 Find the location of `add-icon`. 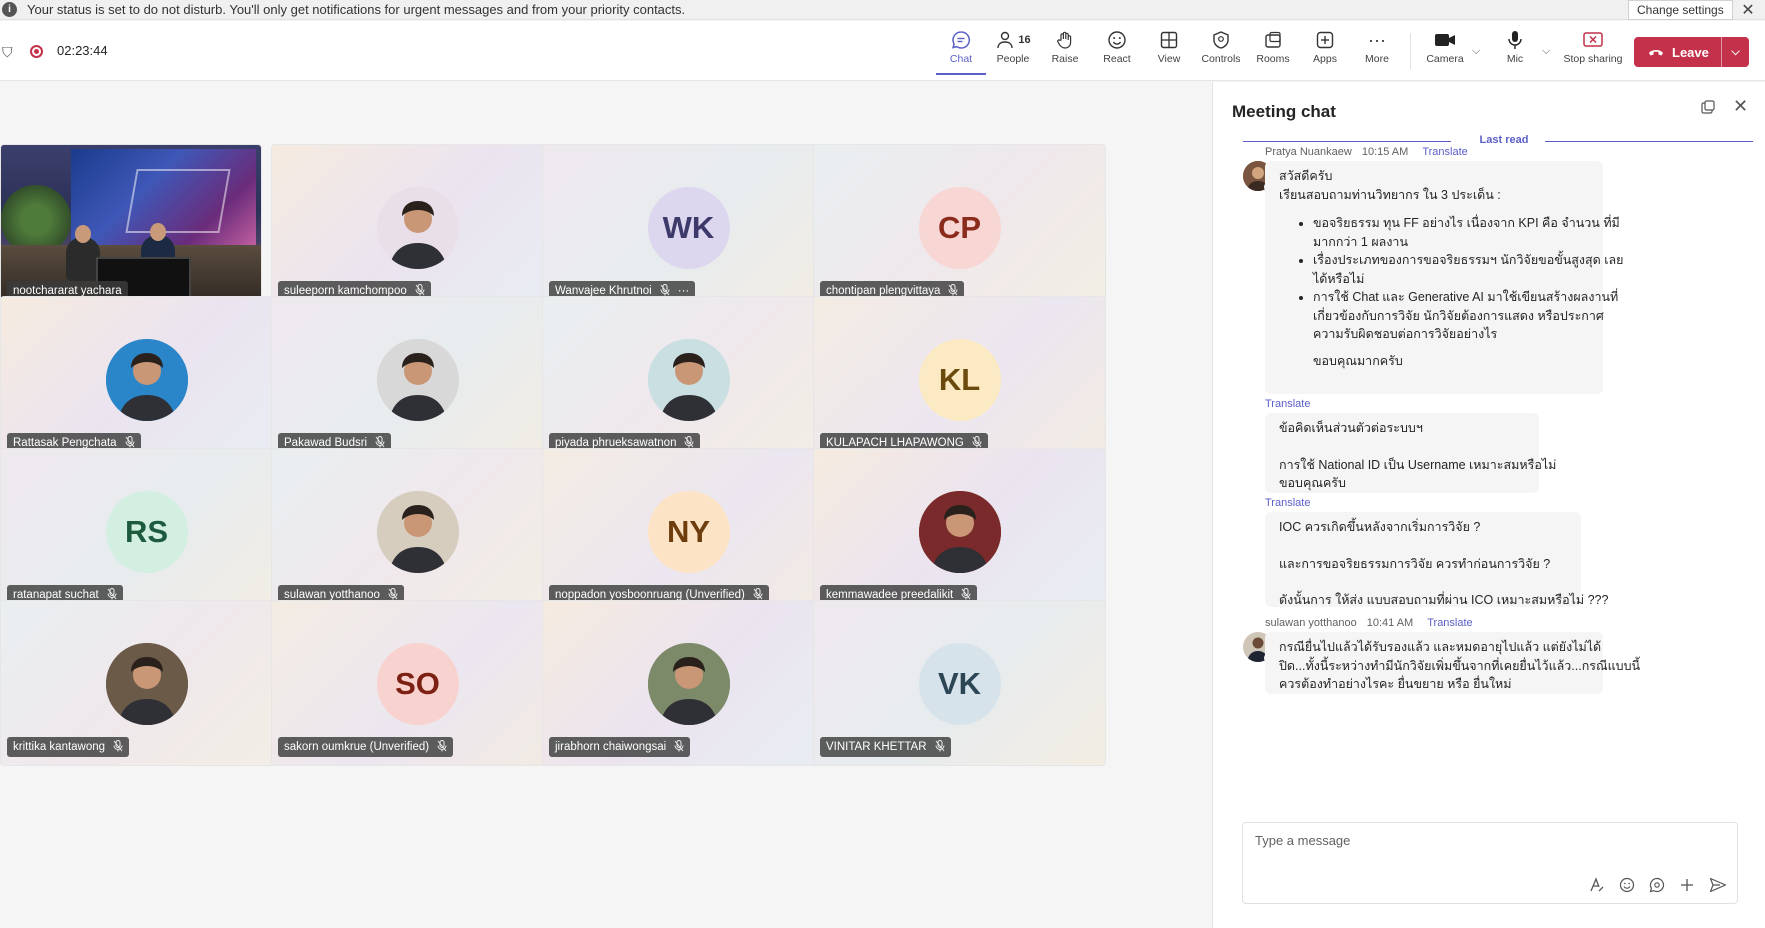

add-icon is located at coordinates (1687, 885).